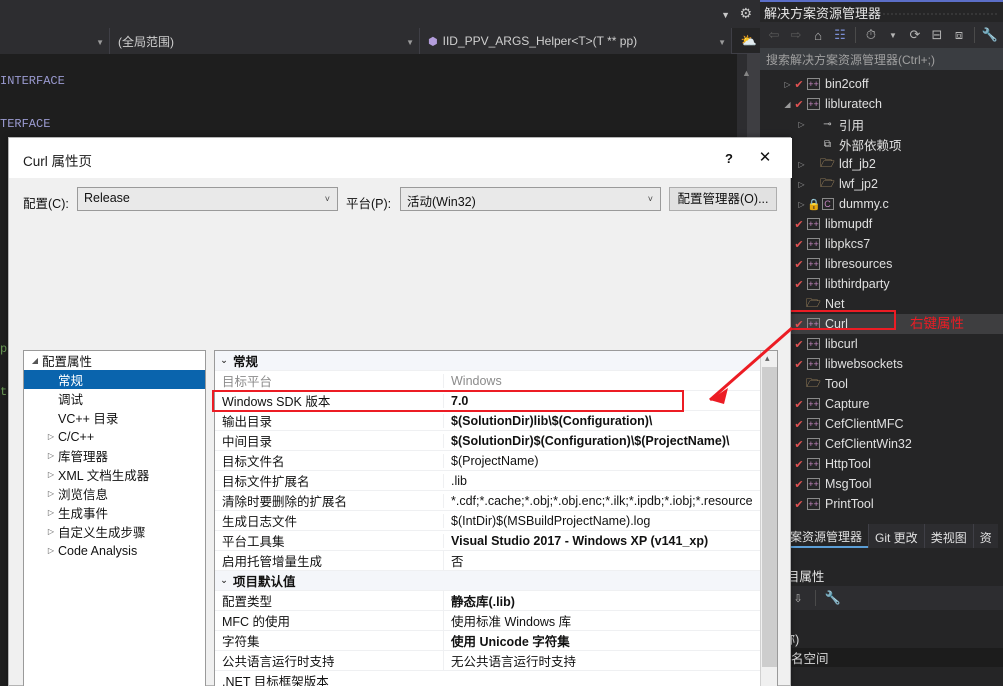 Image resolution: width=1003 pixels, height=686 pixels. Describe the element at coordinates (576, 41) in the screenshot. I see `member-combo: ⬢ IID_PPV_ARGS_Helper<T>(T ** pp) ▼` at that location.